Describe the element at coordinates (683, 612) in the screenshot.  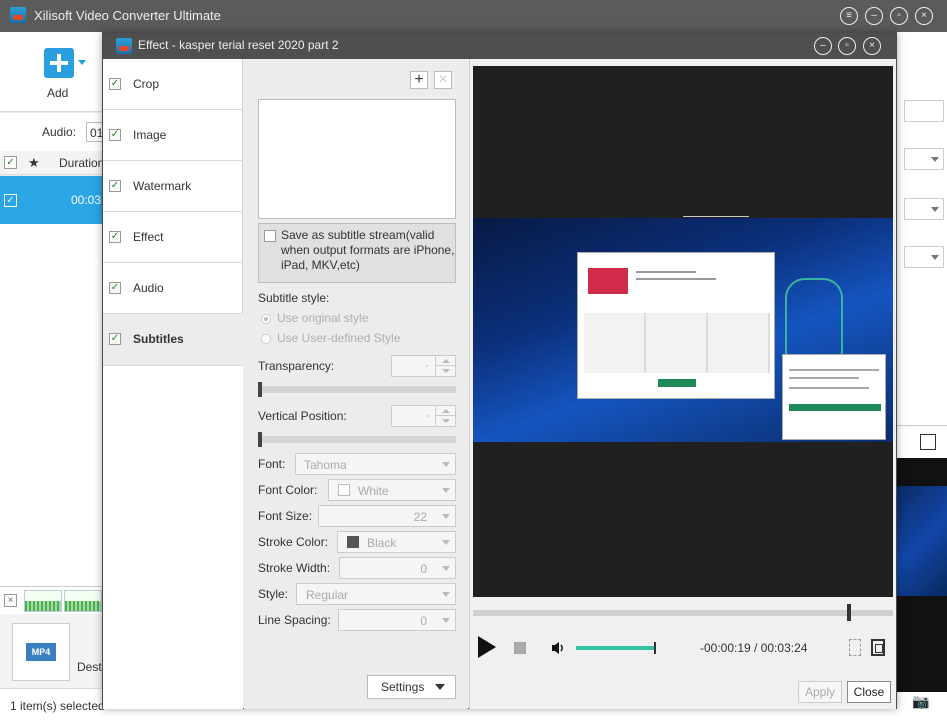
I see `seek-bar` at that location.